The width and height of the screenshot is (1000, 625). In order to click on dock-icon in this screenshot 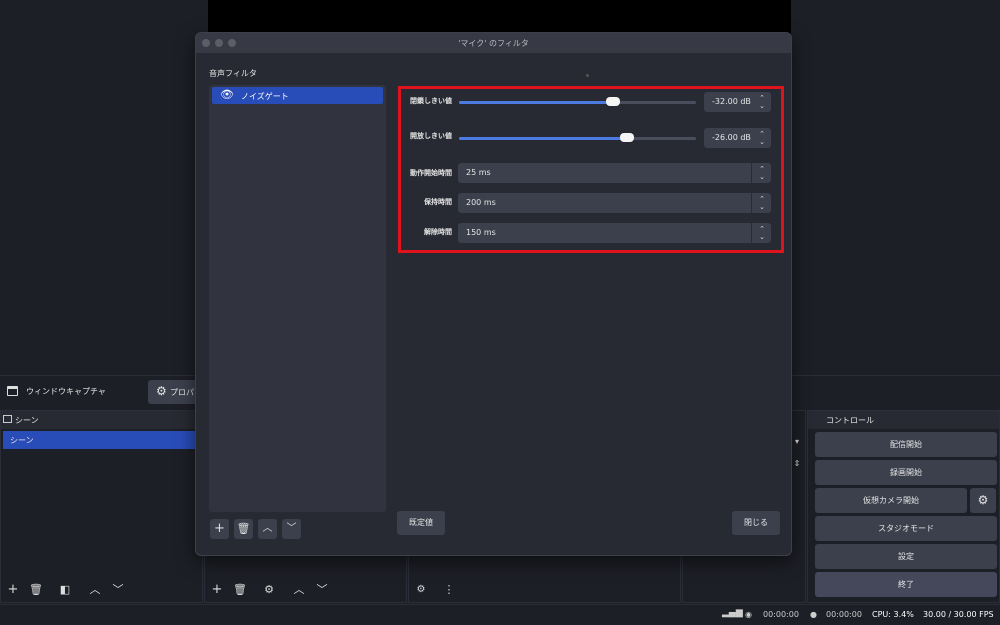, I will do `click(7, 419)`.